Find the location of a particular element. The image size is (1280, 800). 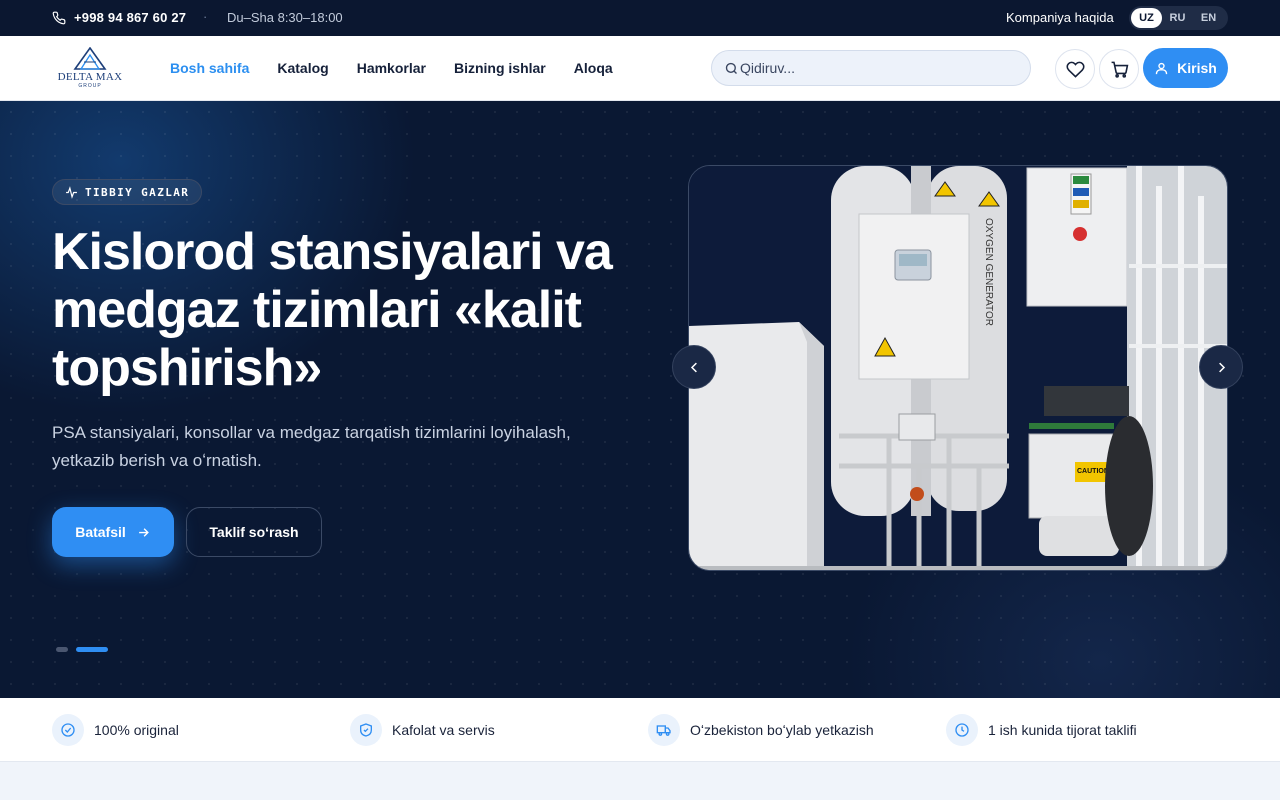

search-icon is located at coordinates (731, 68).